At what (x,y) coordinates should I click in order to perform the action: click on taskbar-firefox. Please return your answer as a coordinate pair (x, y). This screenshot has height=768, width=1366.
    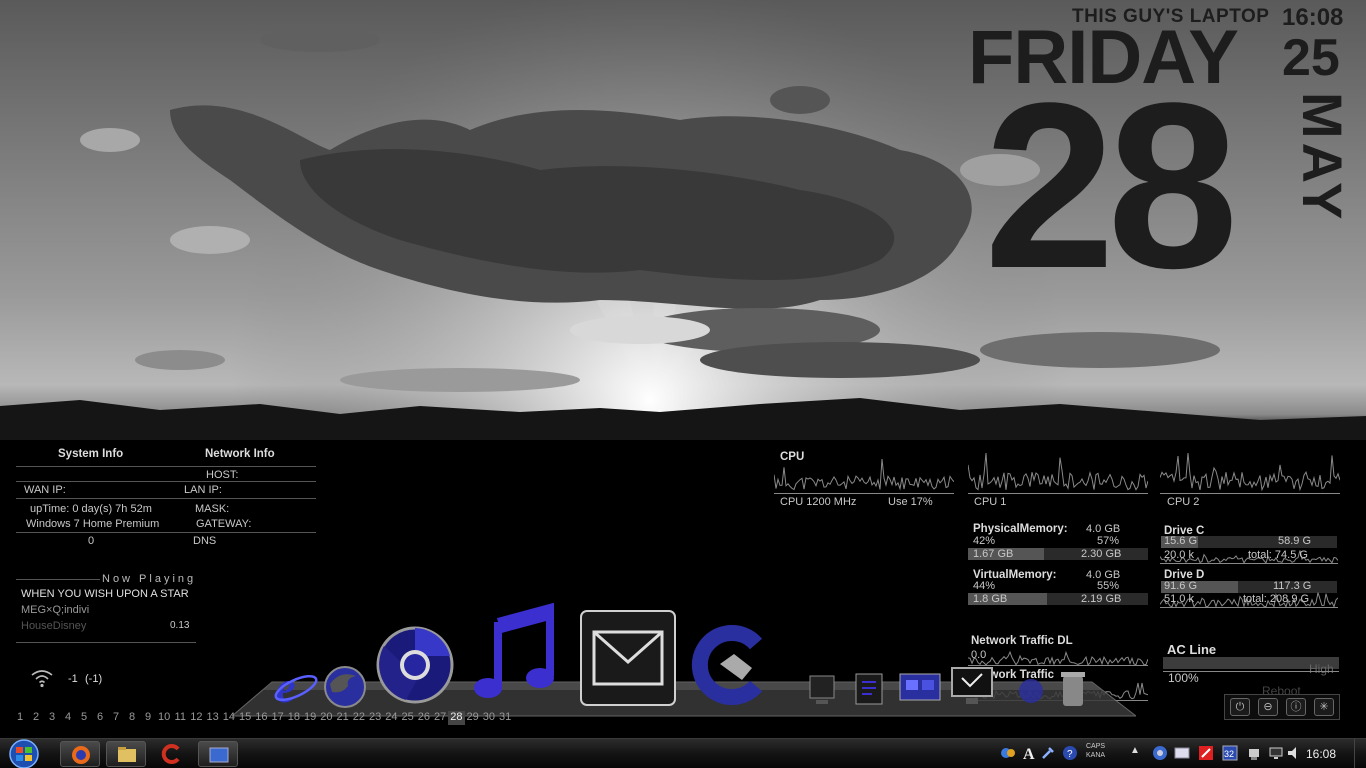
    Looking at the image, I should click on (80, 754).